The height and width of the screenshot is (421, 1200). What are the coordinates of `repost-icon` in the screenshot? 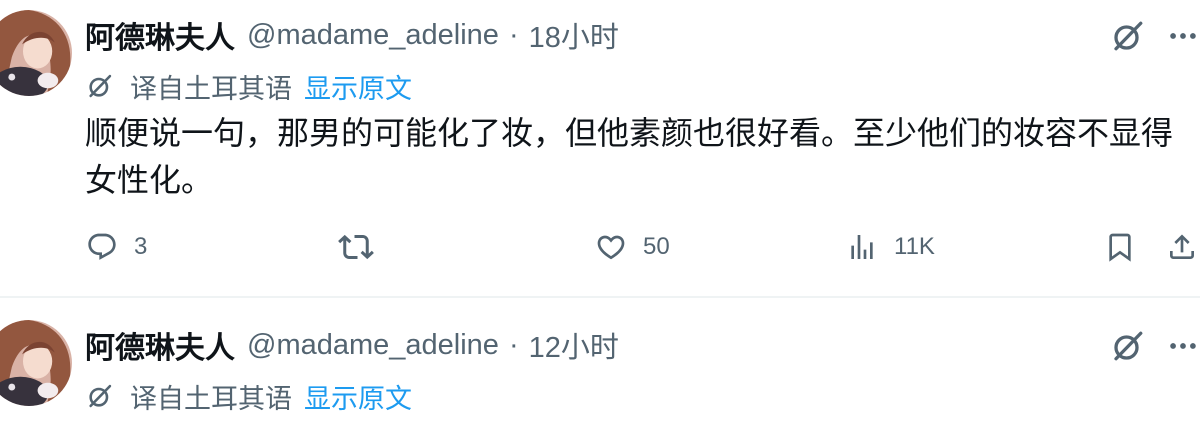 It's located at (356, 247).